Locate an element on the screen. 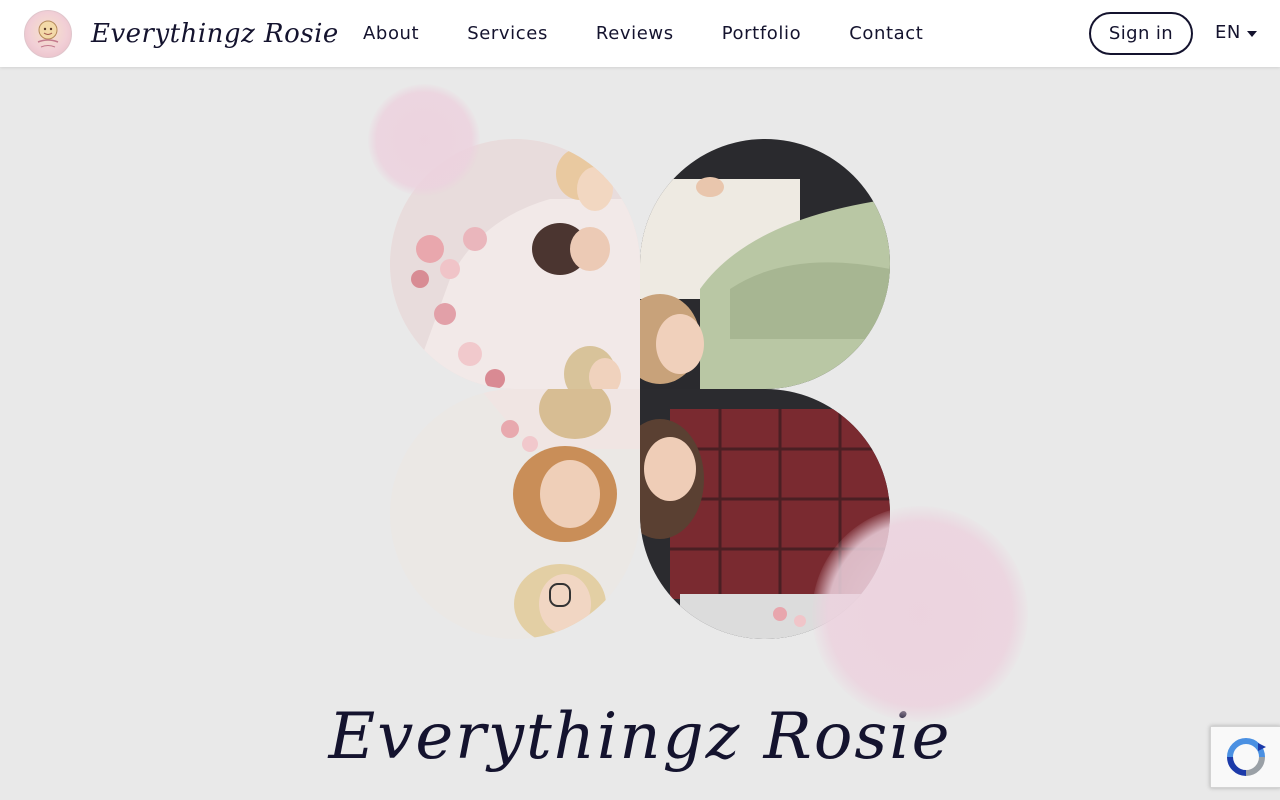  recaptcha-badge is located at coordinates (1245, 757).